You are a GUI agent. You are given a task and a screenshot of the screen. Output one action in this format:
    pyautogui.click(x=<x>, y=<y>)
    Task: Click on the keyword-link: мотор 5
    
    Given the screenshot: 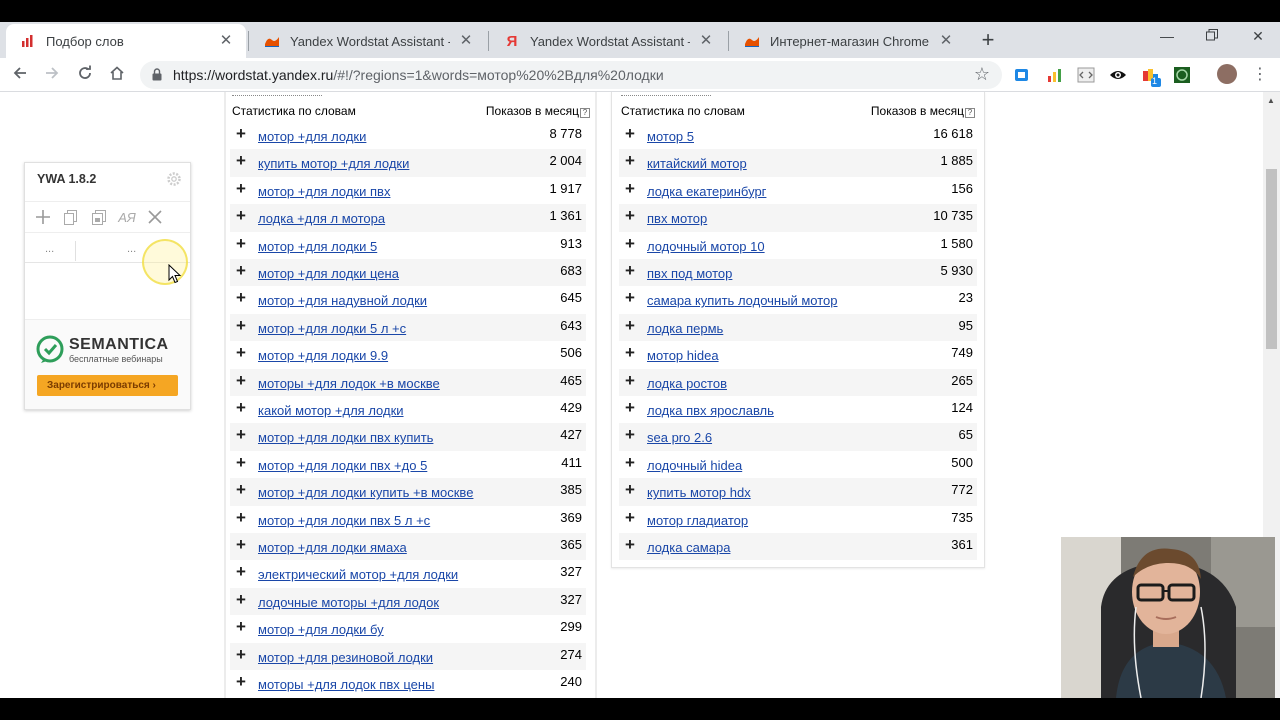 What is the action you would take?
    pyautogui.click(x=670, y=136)
    